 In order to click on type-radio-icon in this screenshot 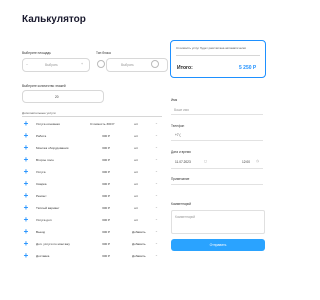, I will do `click(101, 64)`.